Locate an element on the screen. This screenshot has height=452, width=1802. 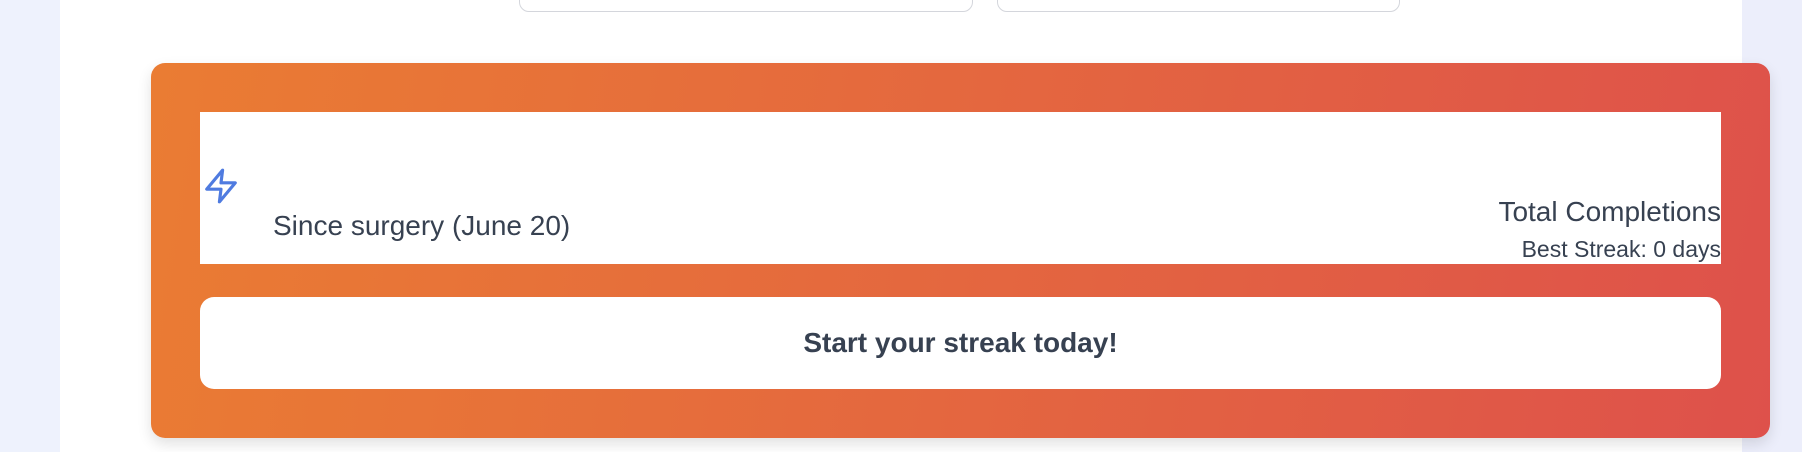
streak-cta-text: Start your streak today! is located at coordinates (960, 342).